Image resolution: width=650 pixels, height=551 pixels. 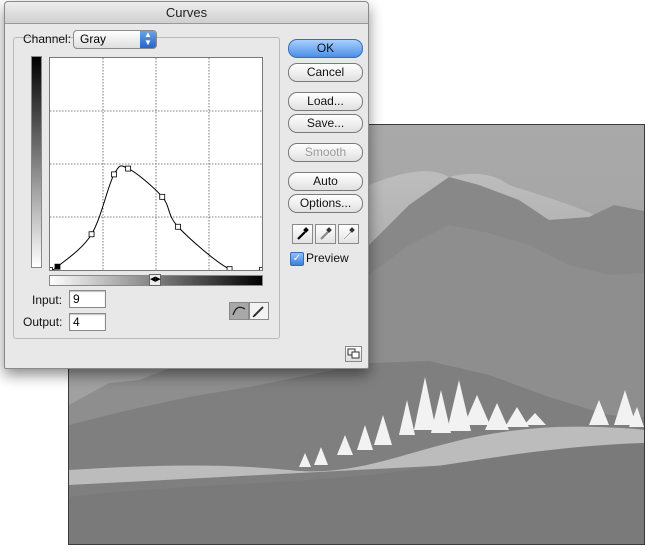 What do you see at coordinates (155, 280) in the screenshot?
I see `gradient-toggle-icon: ◀▶` at bounding box center [155, 280].